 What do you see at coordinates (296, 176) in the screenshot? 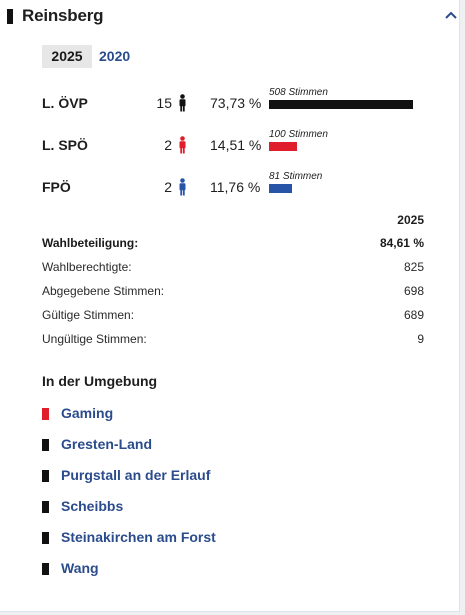
I see `vote-count: 81 Stimmen` at bounding box center [296, 176].